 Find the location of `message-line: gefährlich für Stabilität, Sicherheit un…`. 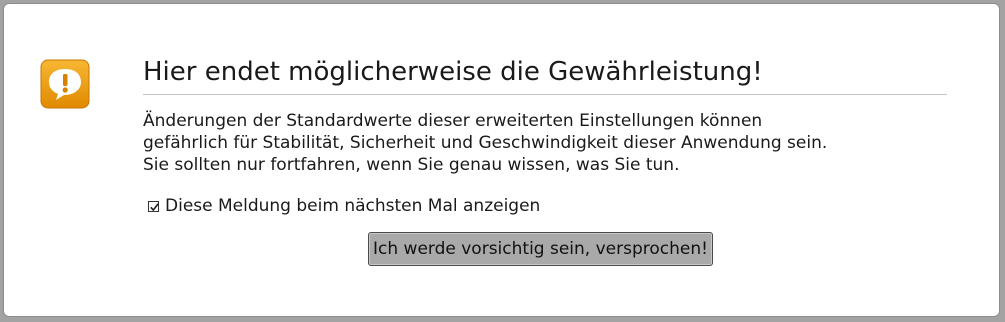

message-line: gefährlich für Stabilität, Sicherheit un… is located at coordinates (485, 143).